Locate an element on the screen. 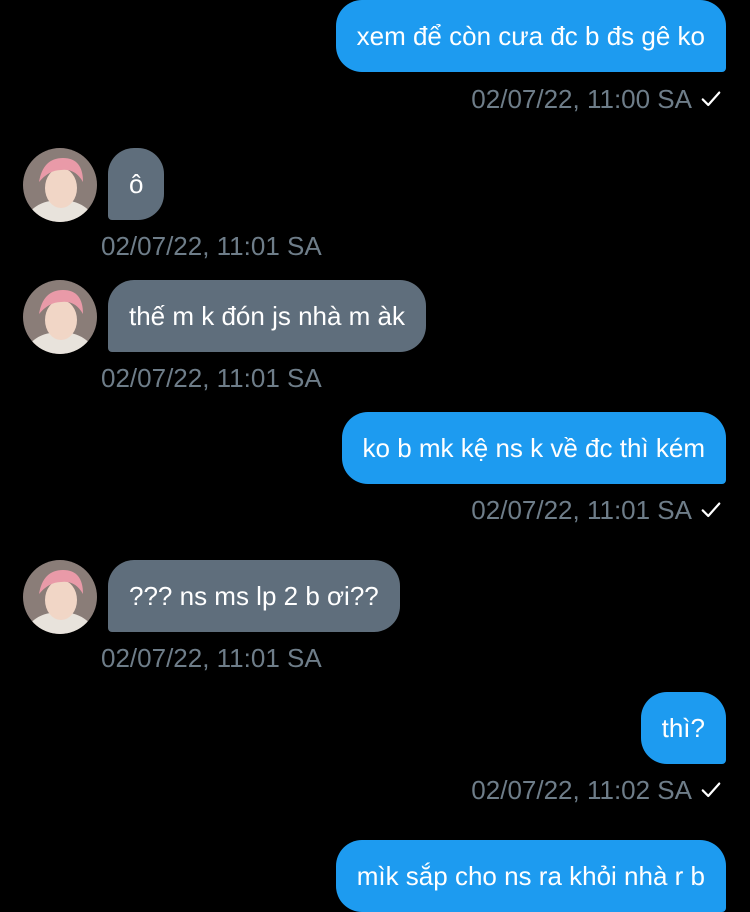 This screenshot has height=912, width=750. message-bubble-sent: ko b mk kệ ns k về đc thì kém is located at coordinates (533, 448).